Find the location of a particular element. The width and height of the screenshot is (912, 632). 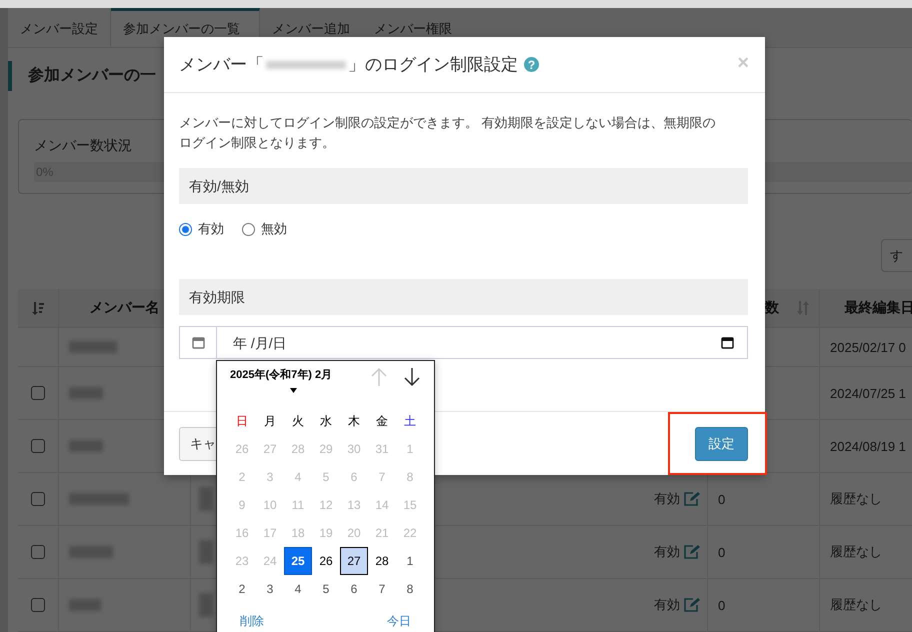

weekday-label: 金 is located at coordinates (382, 421).